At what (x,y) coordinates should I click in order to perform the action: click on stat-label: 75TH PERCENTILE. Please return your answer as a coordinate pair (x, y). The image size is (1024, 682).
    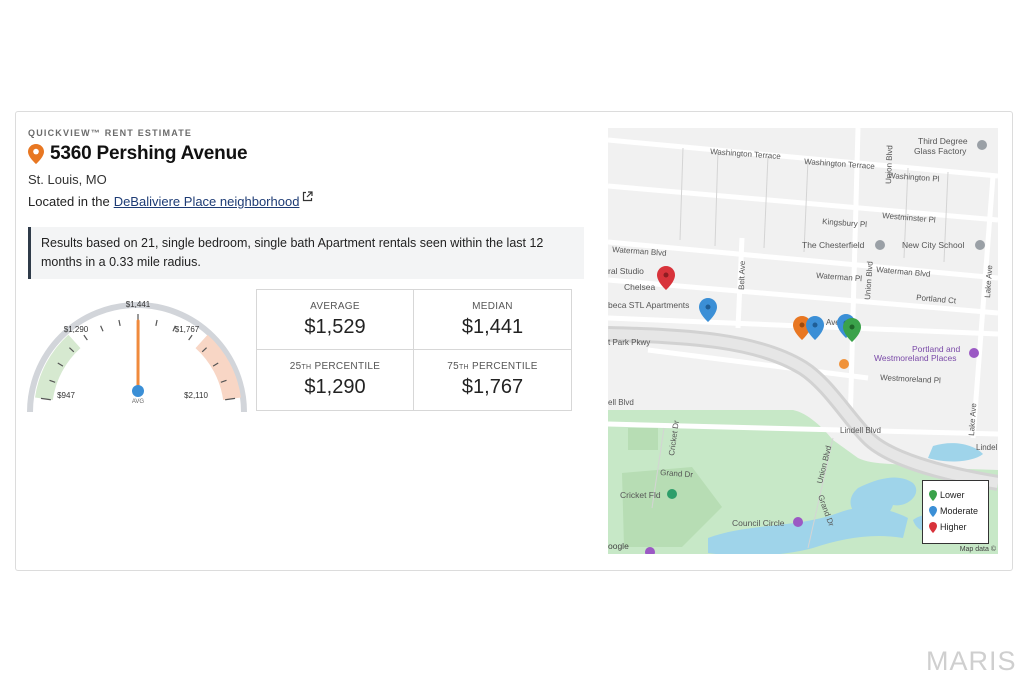
    Looking at the image, I should click on (492, 366).